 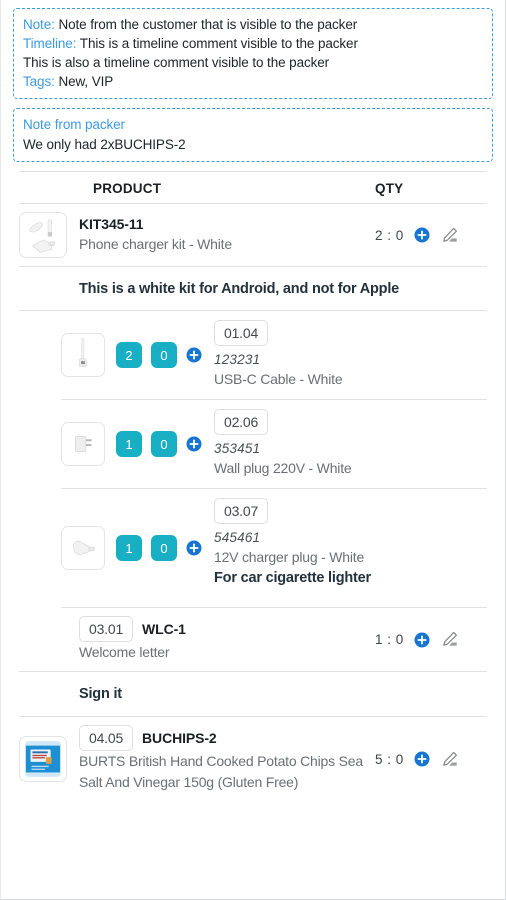 What do you see at coordinates (241, 422) in the screenshot?
I see `location-badge: 02.06` at bounding box center [241, 422].